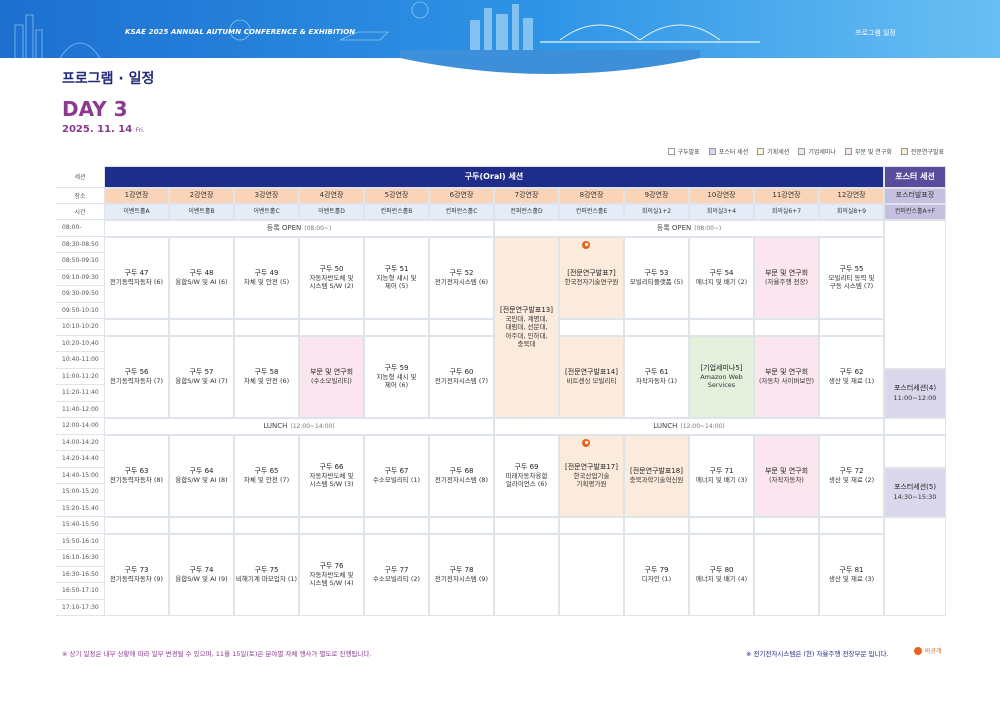 Image resolution: width=1000 pixels, height=709 pixels. I want to click on session-cell: 구두 75 비해기계 마모입자 (1), so click(266, 574).